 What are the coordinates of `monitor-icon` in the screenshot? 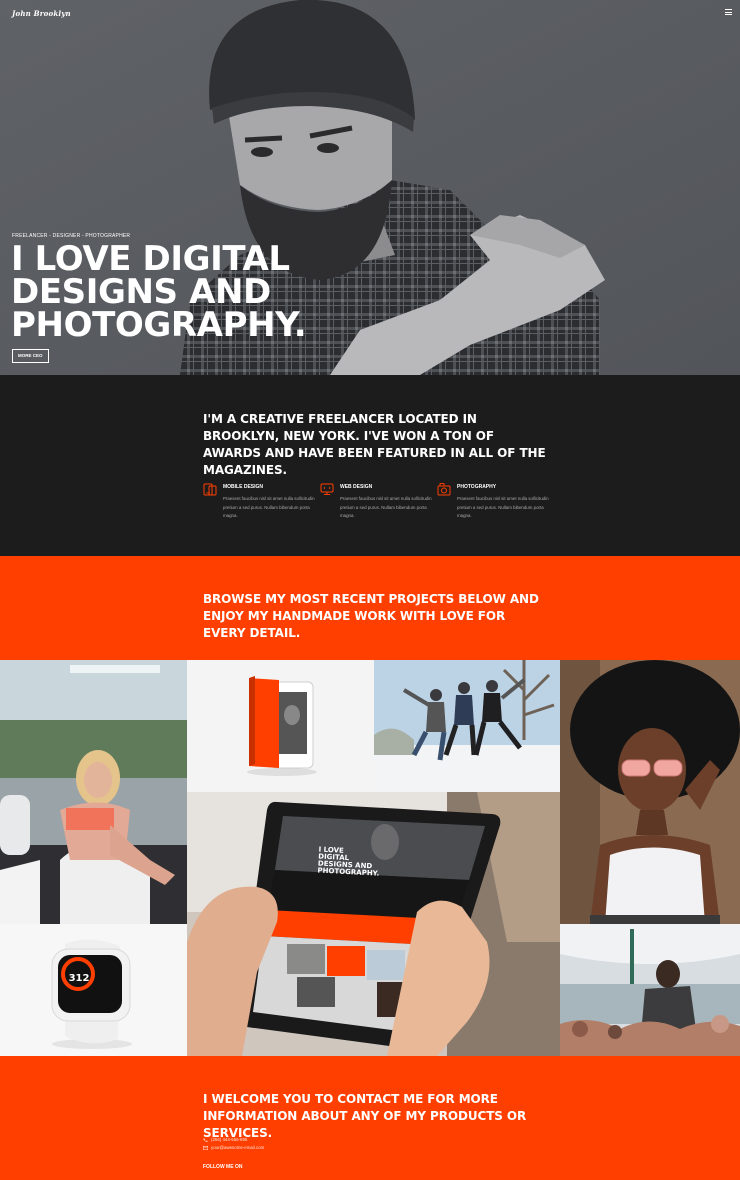 It's located at (327, 489).